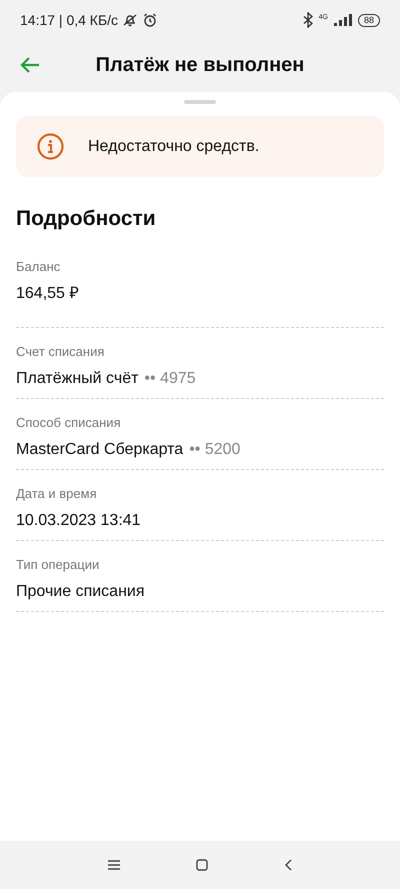 This screenshot has height=889, width=400. I want to click on detail-label: Способ списания, so click(68, 423).